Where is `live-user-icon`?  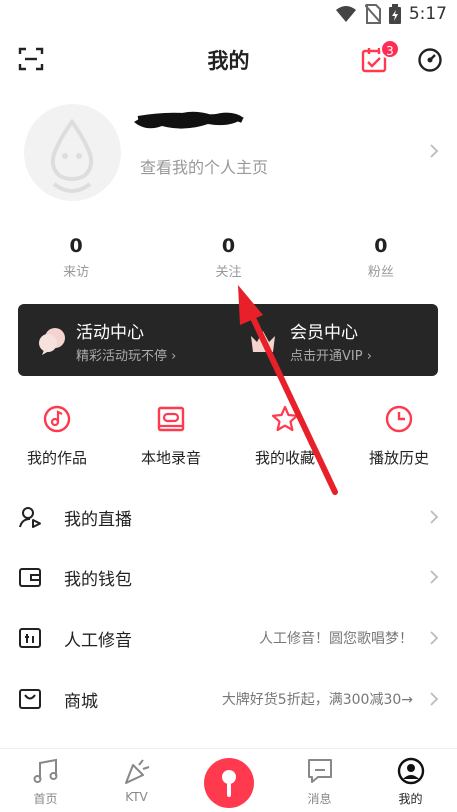
live-user-icon is located at coordinates (30, 517).